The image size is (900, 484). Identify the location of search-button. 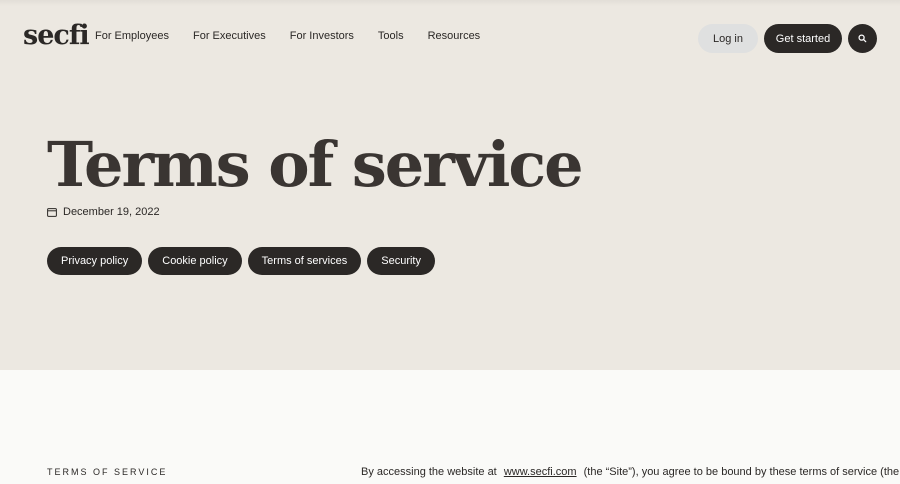
(862, 38).